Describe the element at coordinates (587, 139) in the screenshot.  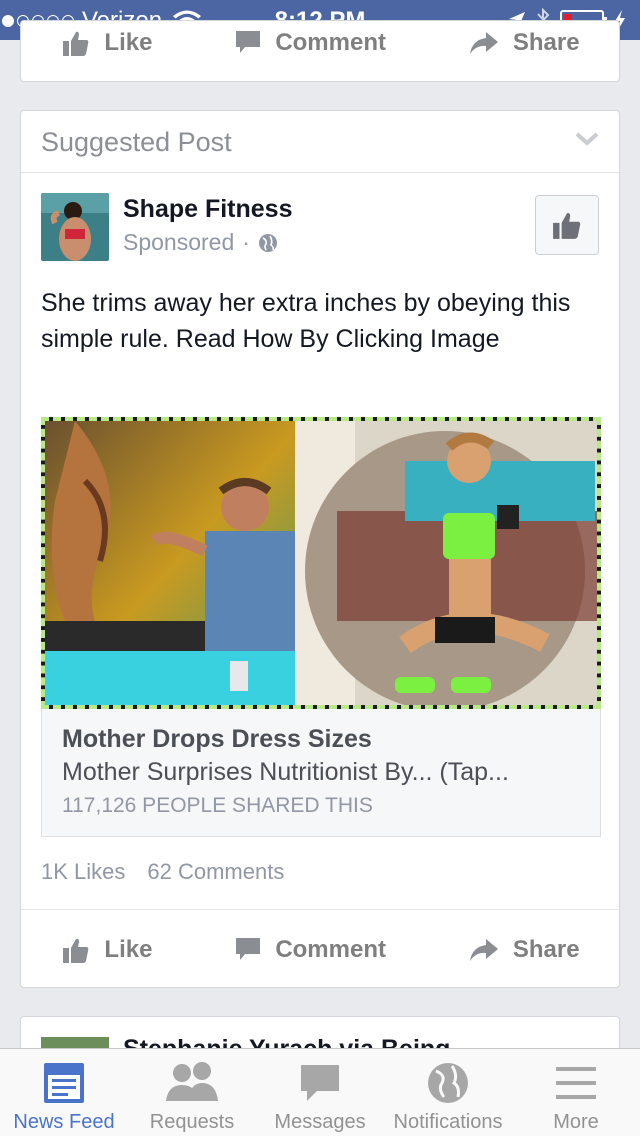
I see `chevron-down-icon` at that location.